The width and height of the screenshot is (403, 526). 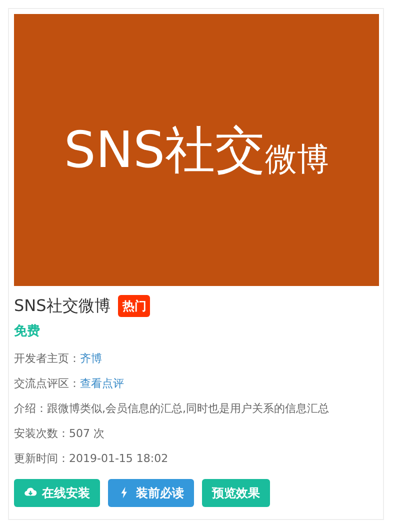 What do you see at coordinates (41, 433) in the screenshot?
I see `info-label: 安装次数：` at bounding box center [41, 433].